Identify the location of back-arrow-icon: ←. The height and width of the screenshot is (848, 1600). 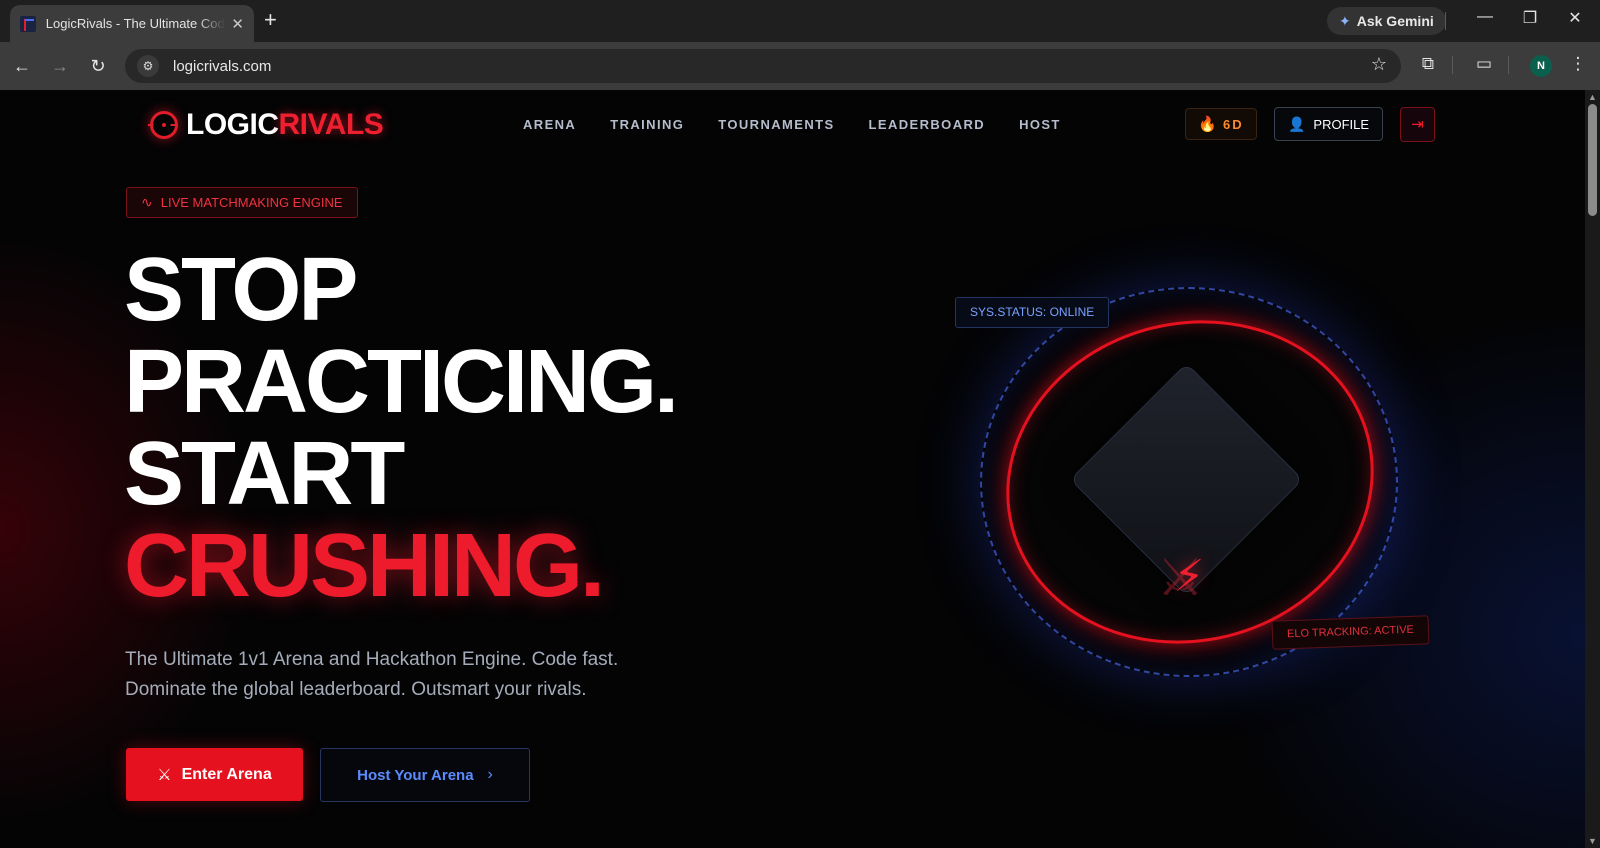
(22, 66).